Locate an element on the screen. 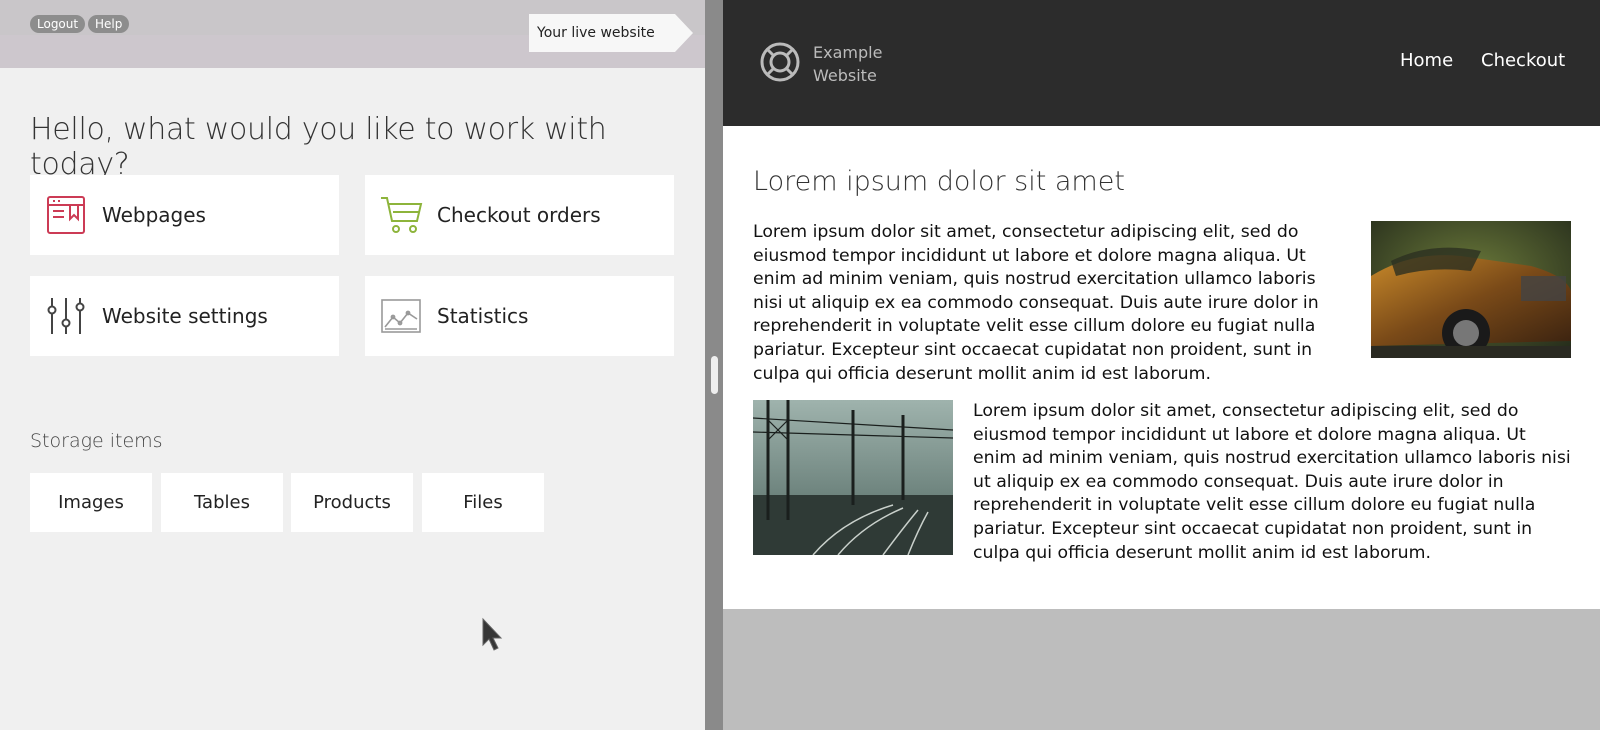 The height and width of the screenshot is (730, 1600). lifebuoy-icon is located at coordinates (780, 64).